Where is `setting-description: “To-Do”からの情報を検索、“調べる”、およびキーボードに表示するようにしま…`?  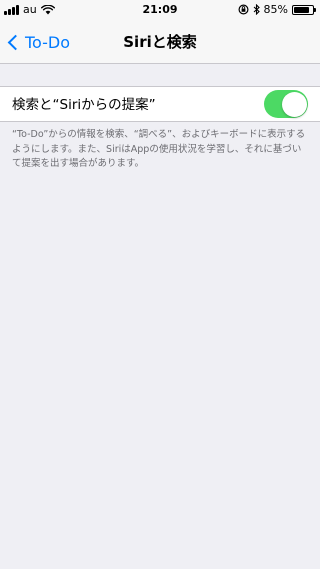
setting-description: “To-Do”からの情報を検索、“調べる”、およびキーボードに表示するようにしま… is located at coordinates (159, 149).